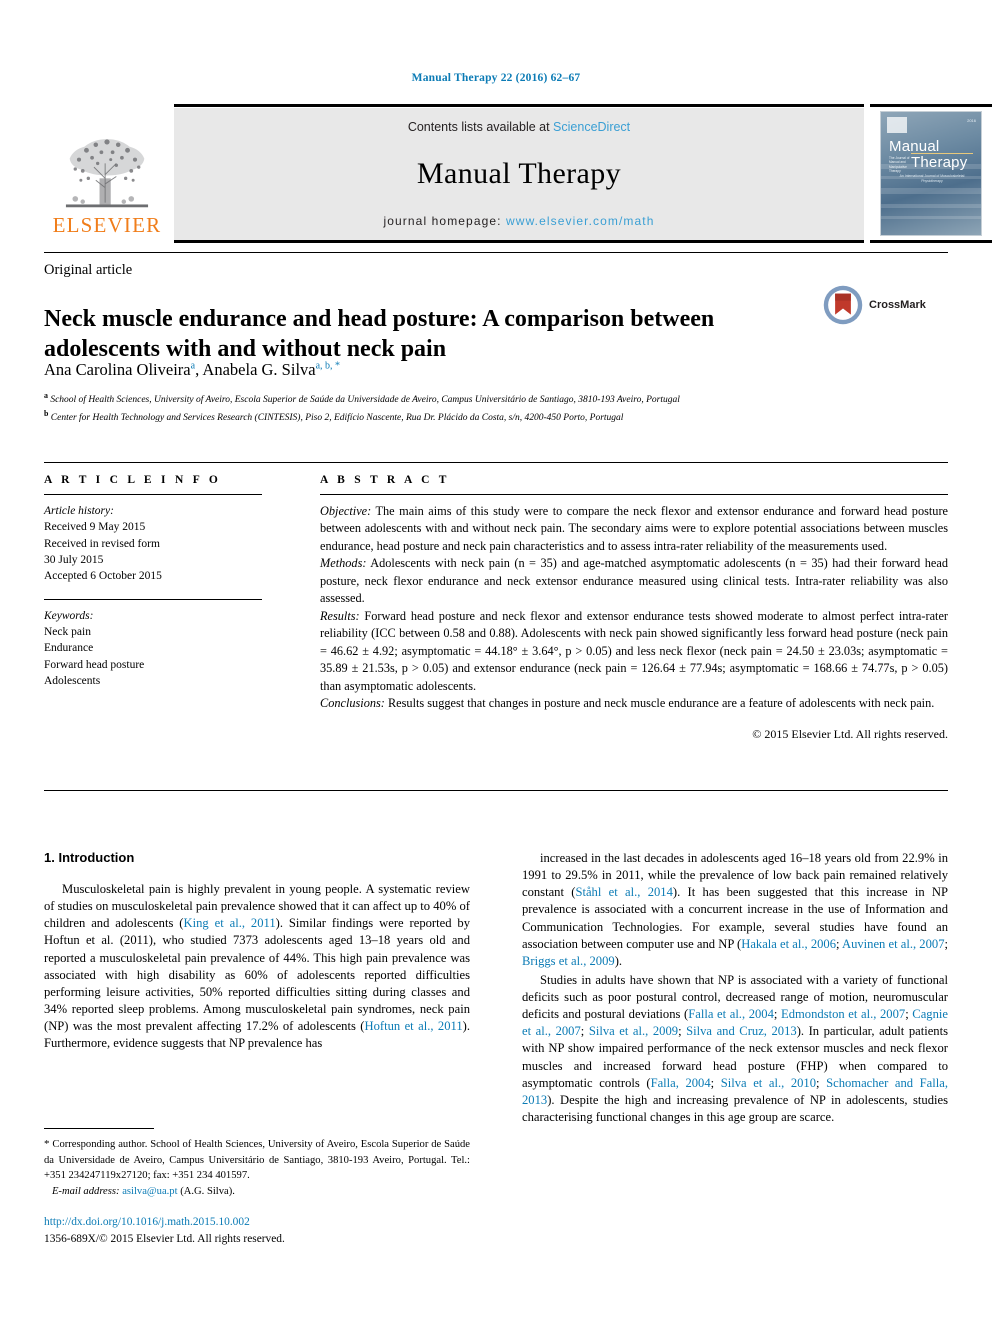  Describe the element at coordinates (496, 78) in the screenshot. I see `running-head: Manual Therapy 22 (2016) 62–67` at that location.